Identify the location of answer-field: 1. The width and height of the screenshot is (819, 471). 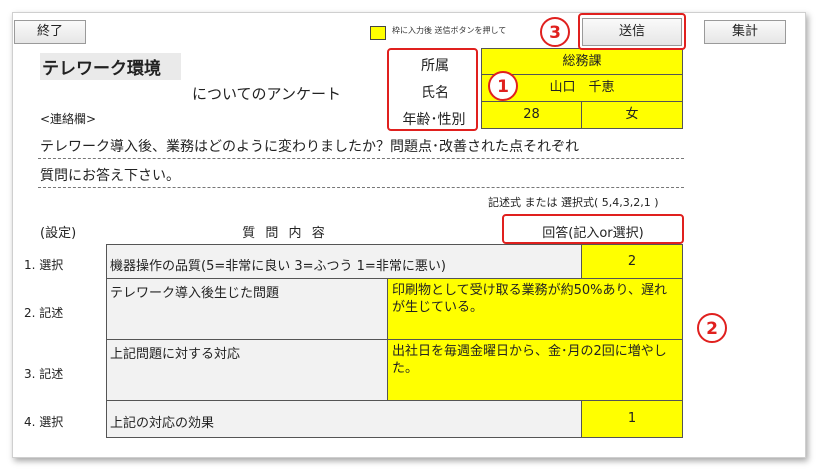
(632, 419).